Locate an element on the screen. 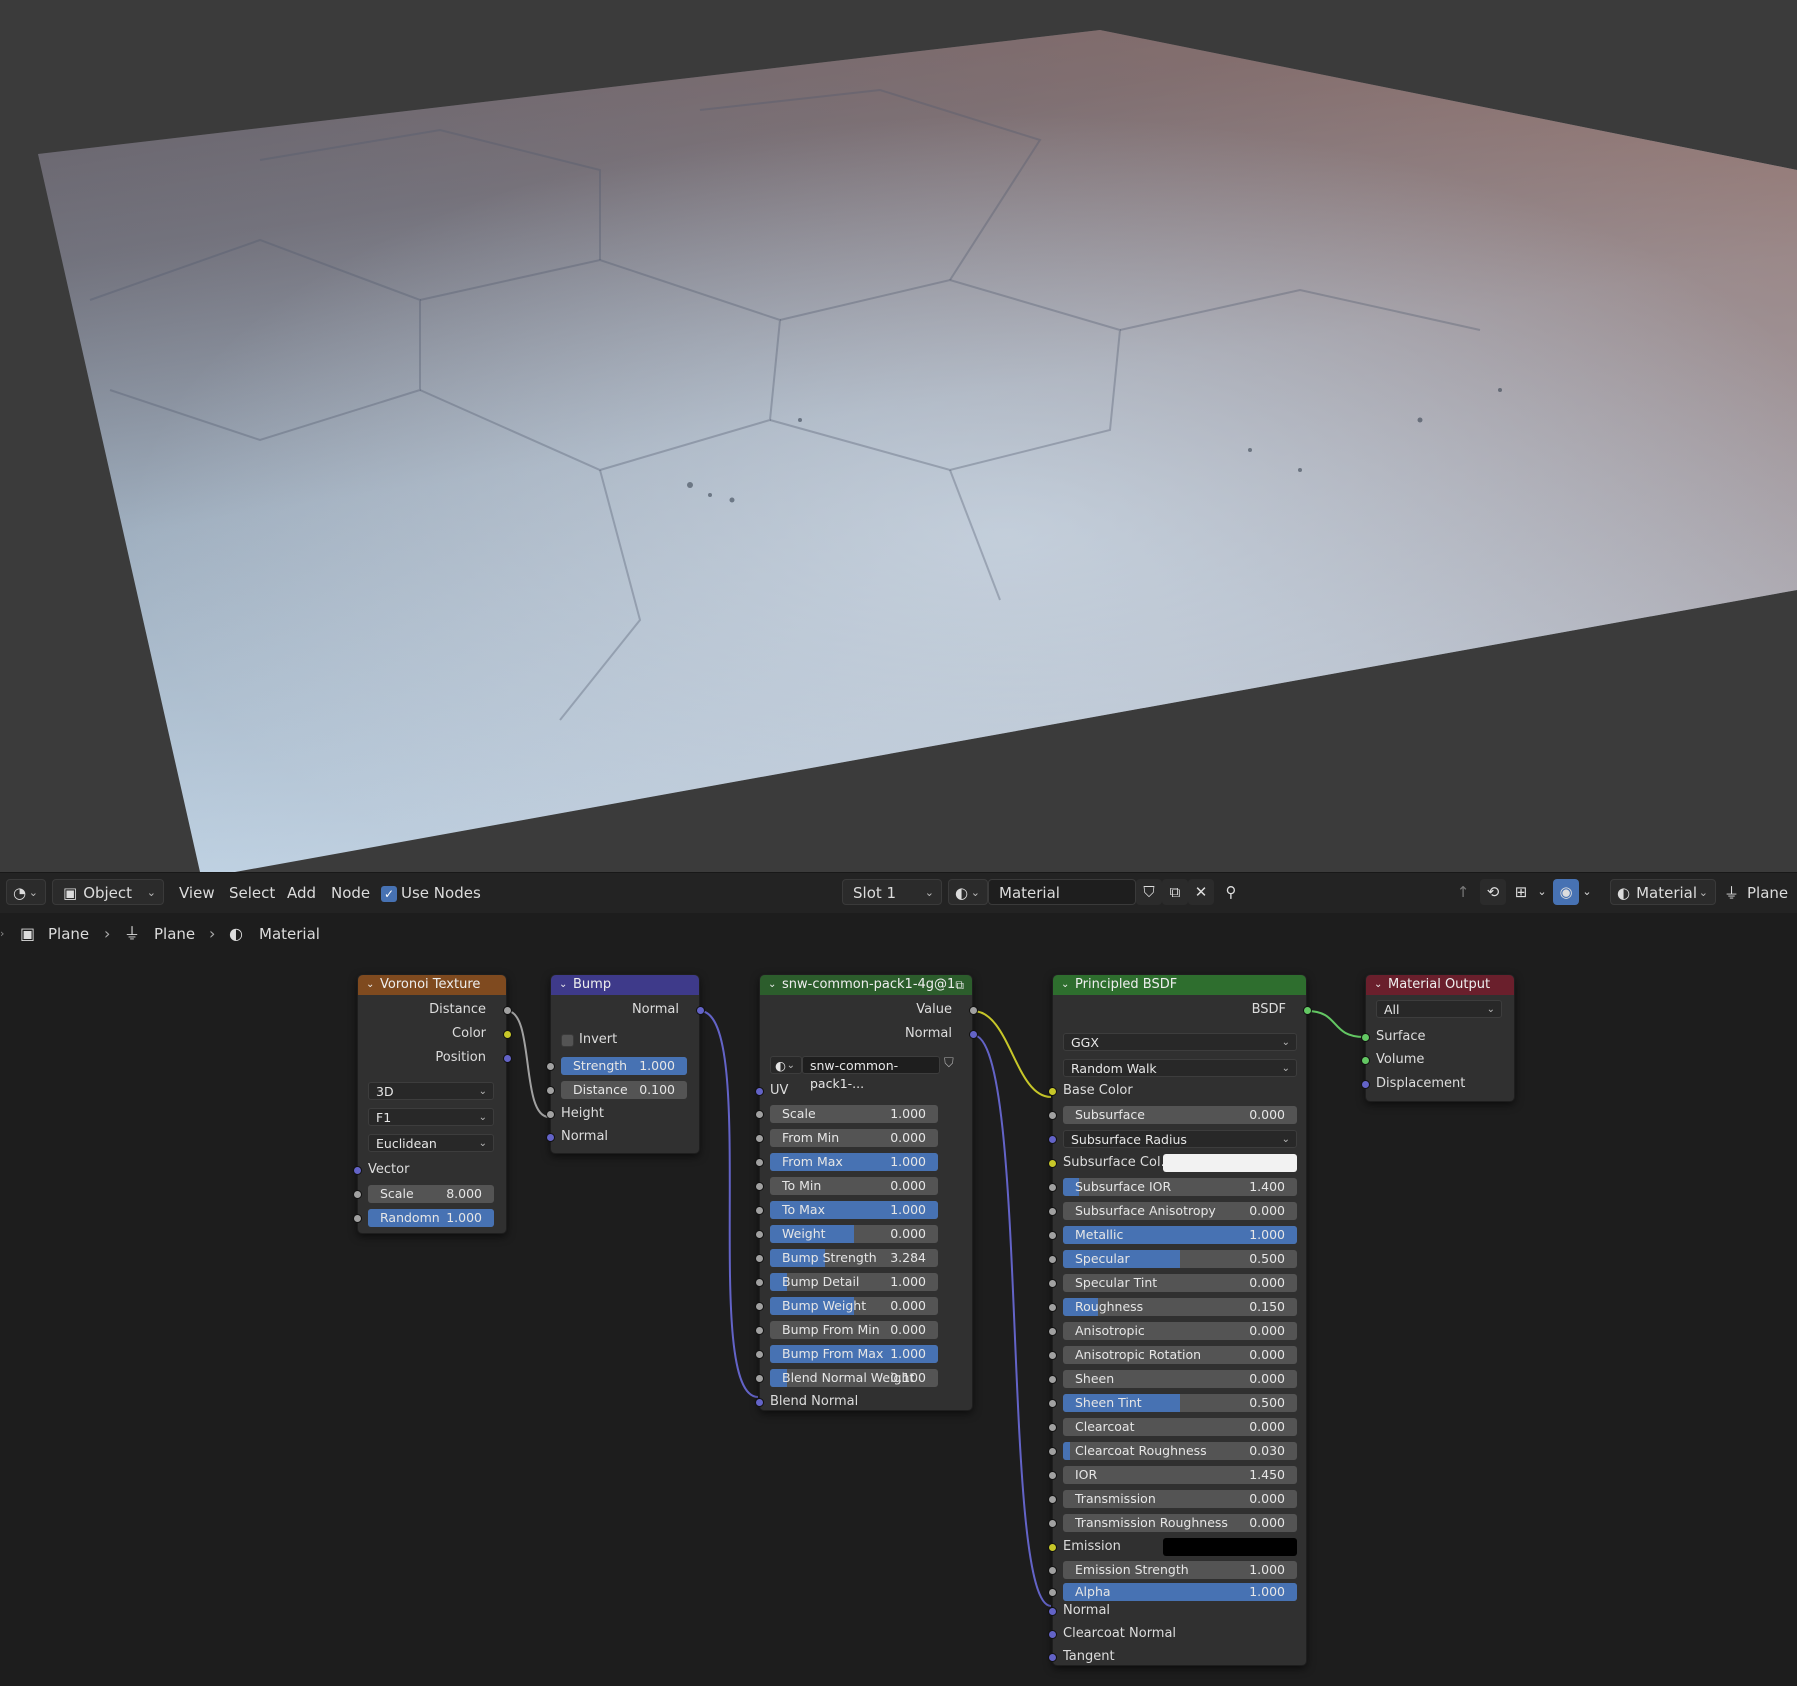  chevron-down-icon: ⌄ is located at coordinates (1542, 892).